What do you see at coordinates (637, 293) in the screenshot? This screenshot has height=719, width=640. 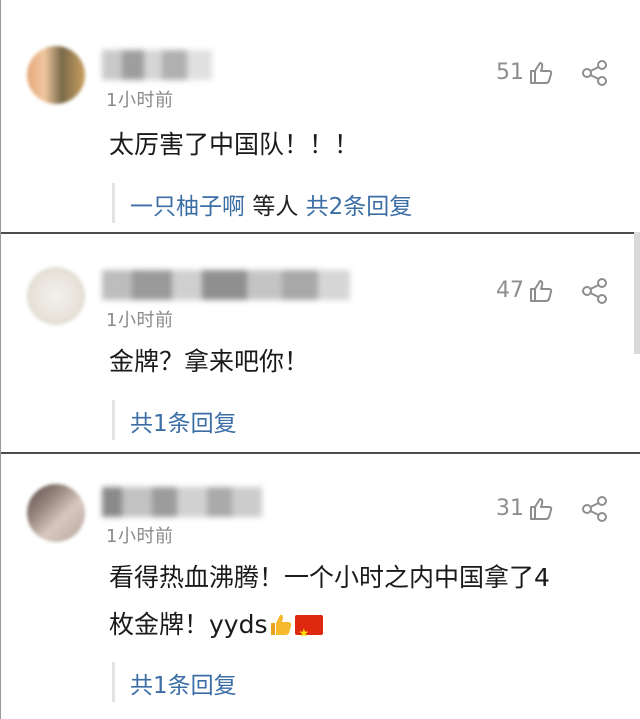 I see `scrollbar` at bounding box center [637, 293].